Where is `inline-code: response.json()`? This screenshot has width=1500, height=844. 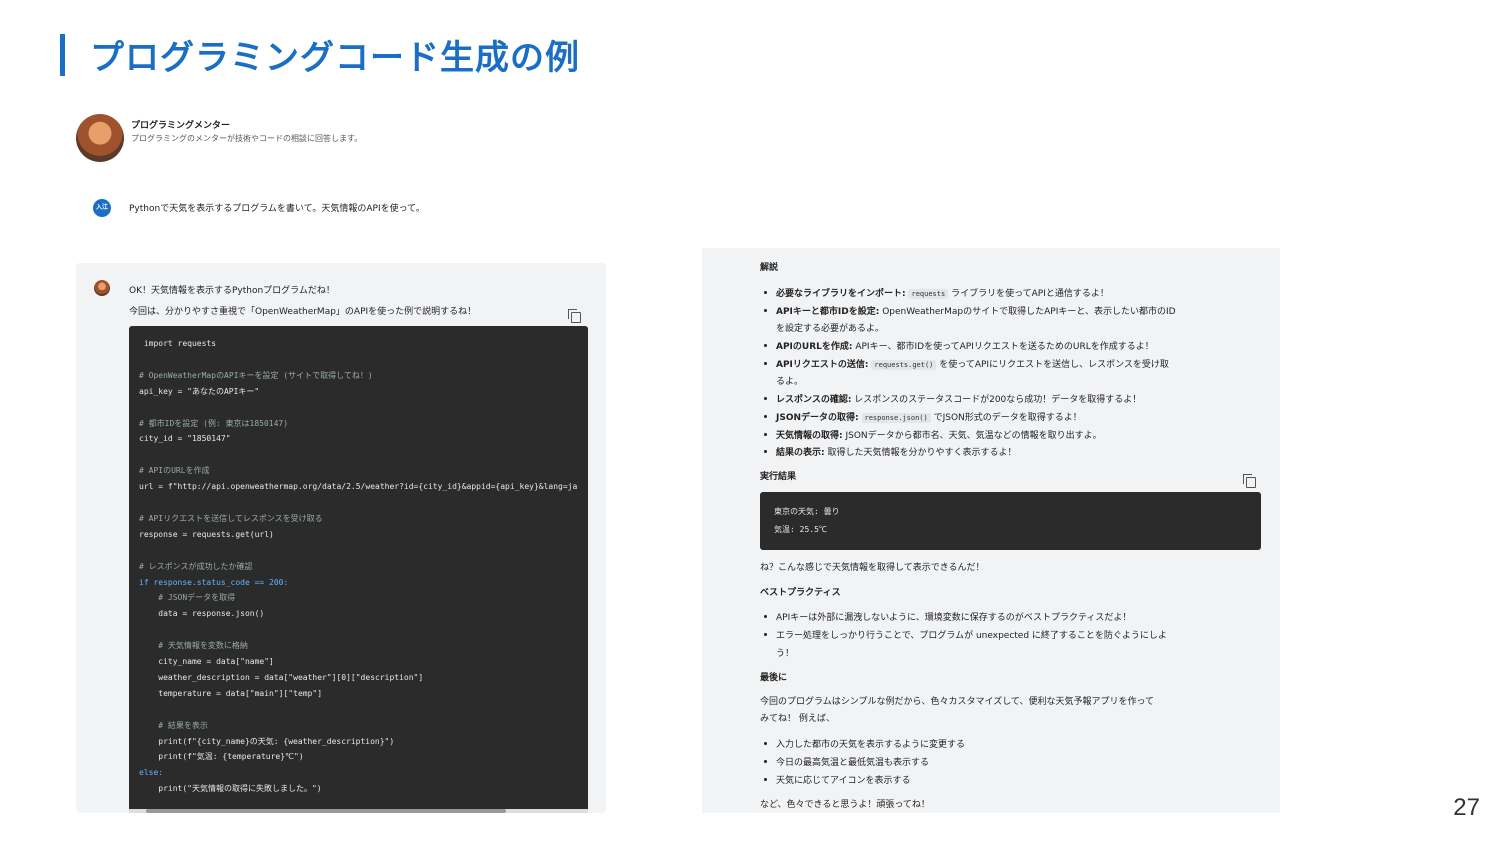 inline-code: response.json() is located at coordinates (896, 418).